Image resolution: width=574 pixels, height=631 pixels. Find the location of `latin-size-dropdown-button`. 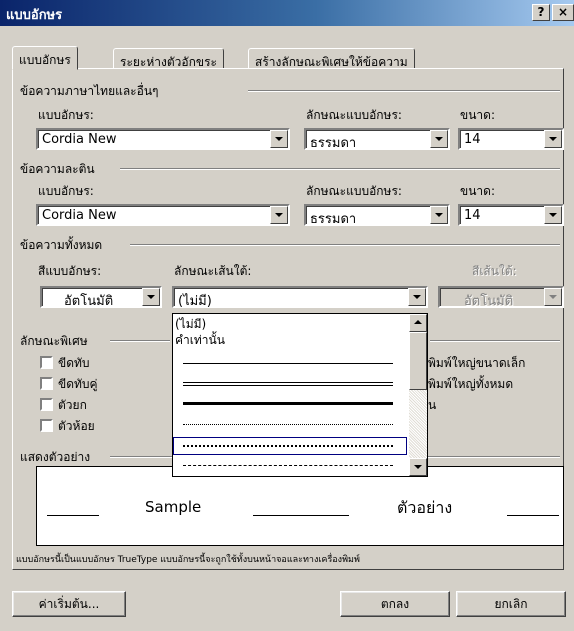

latin-size-dropdown-button is located at coordinates (553, 215).